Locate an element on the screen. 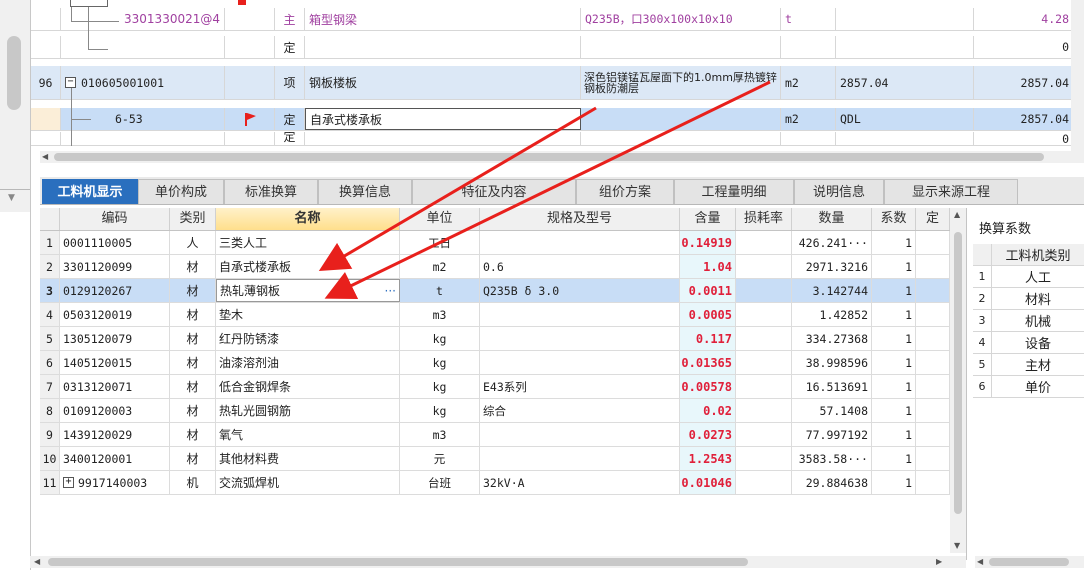 This screenshot has width=1084, height=570. table-row: 8 0109120003 材 热轧光圆钢筋 kg 综合 0.02 57.1408 1 is located at coordinates (495, 411).